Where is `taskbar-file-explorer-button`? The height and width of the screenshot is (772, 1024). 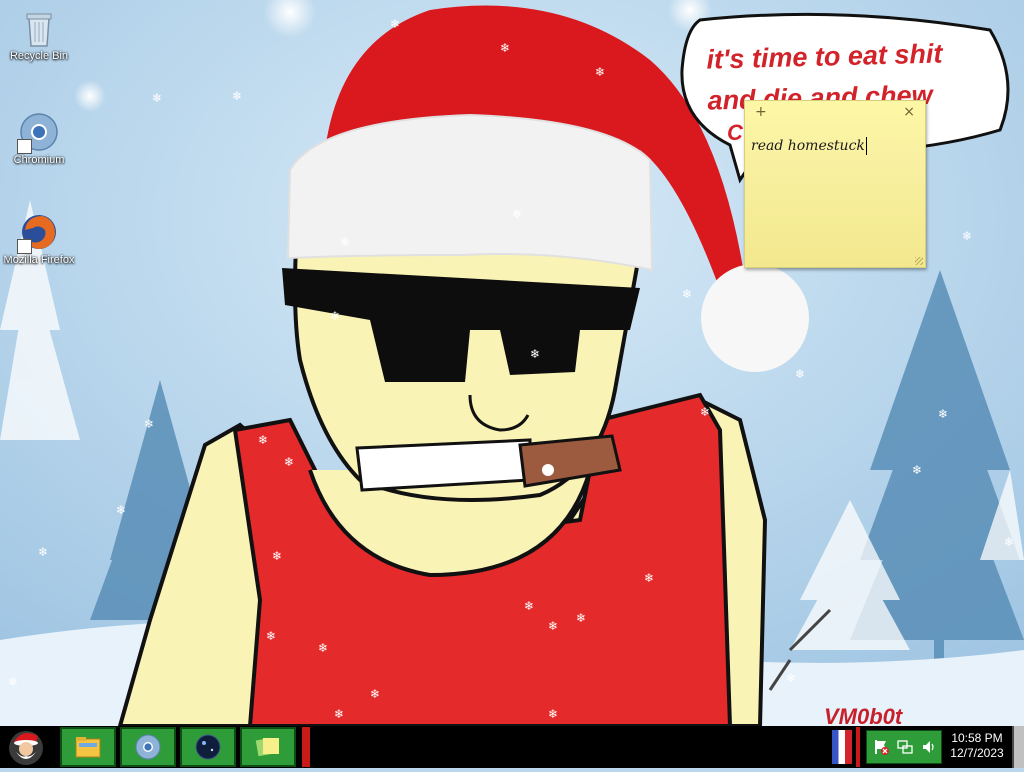 taskbar-file-explorer-button is located at coordinates (88, 747).